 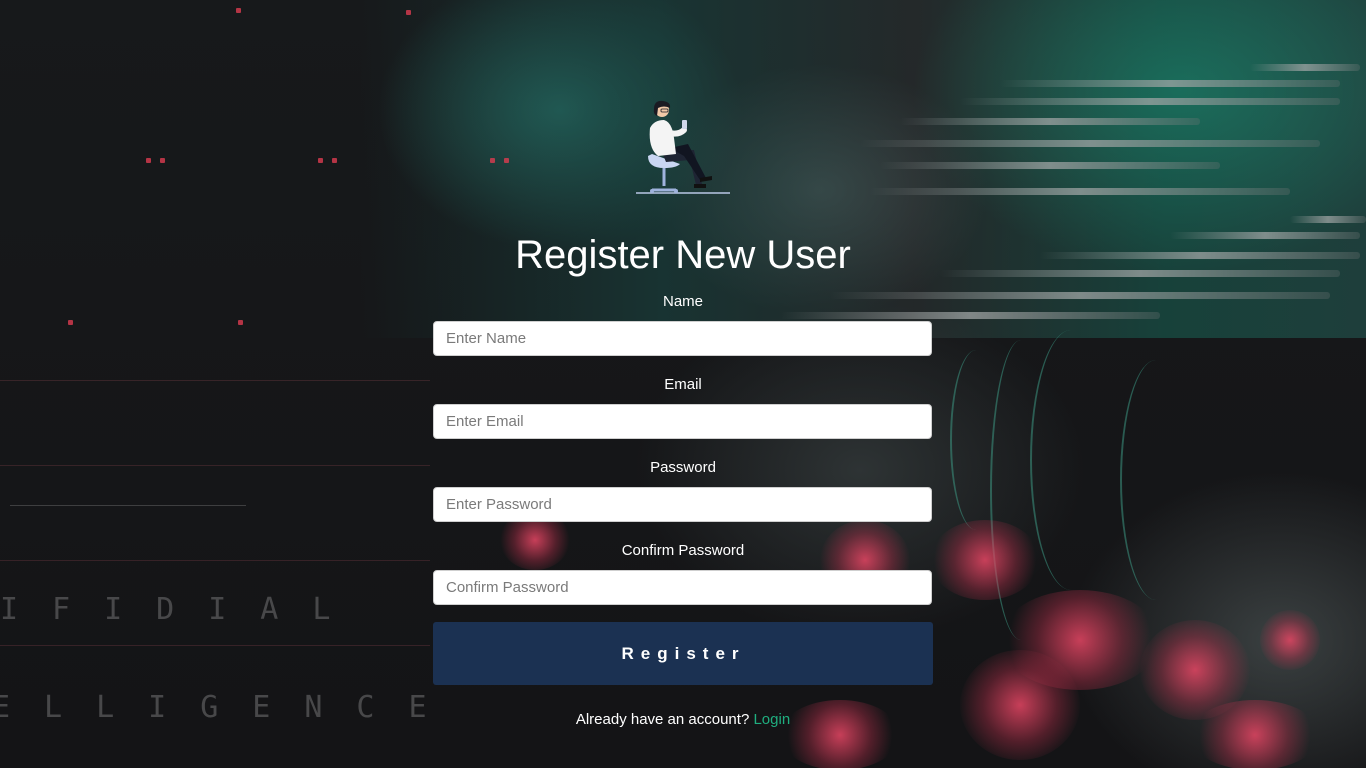 I want to click on login-link: Login, so click(x=771, y=719).